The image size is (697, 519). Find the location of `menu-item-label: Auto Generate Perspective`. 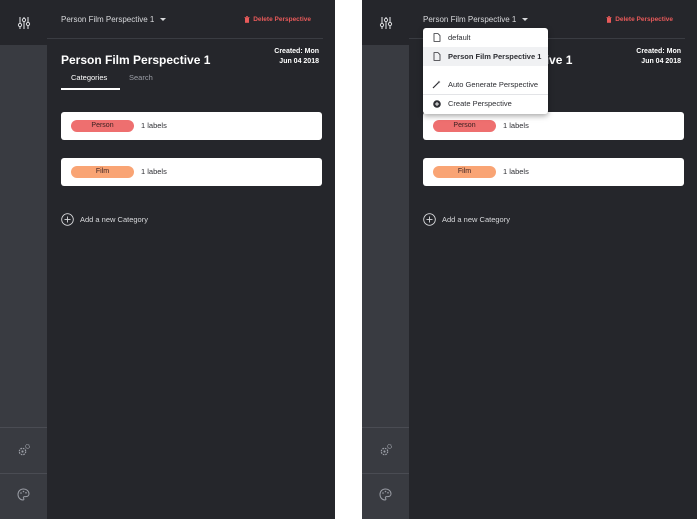

menu-item-label: Auto Generate Perspective is located at coordinates (493, 84).